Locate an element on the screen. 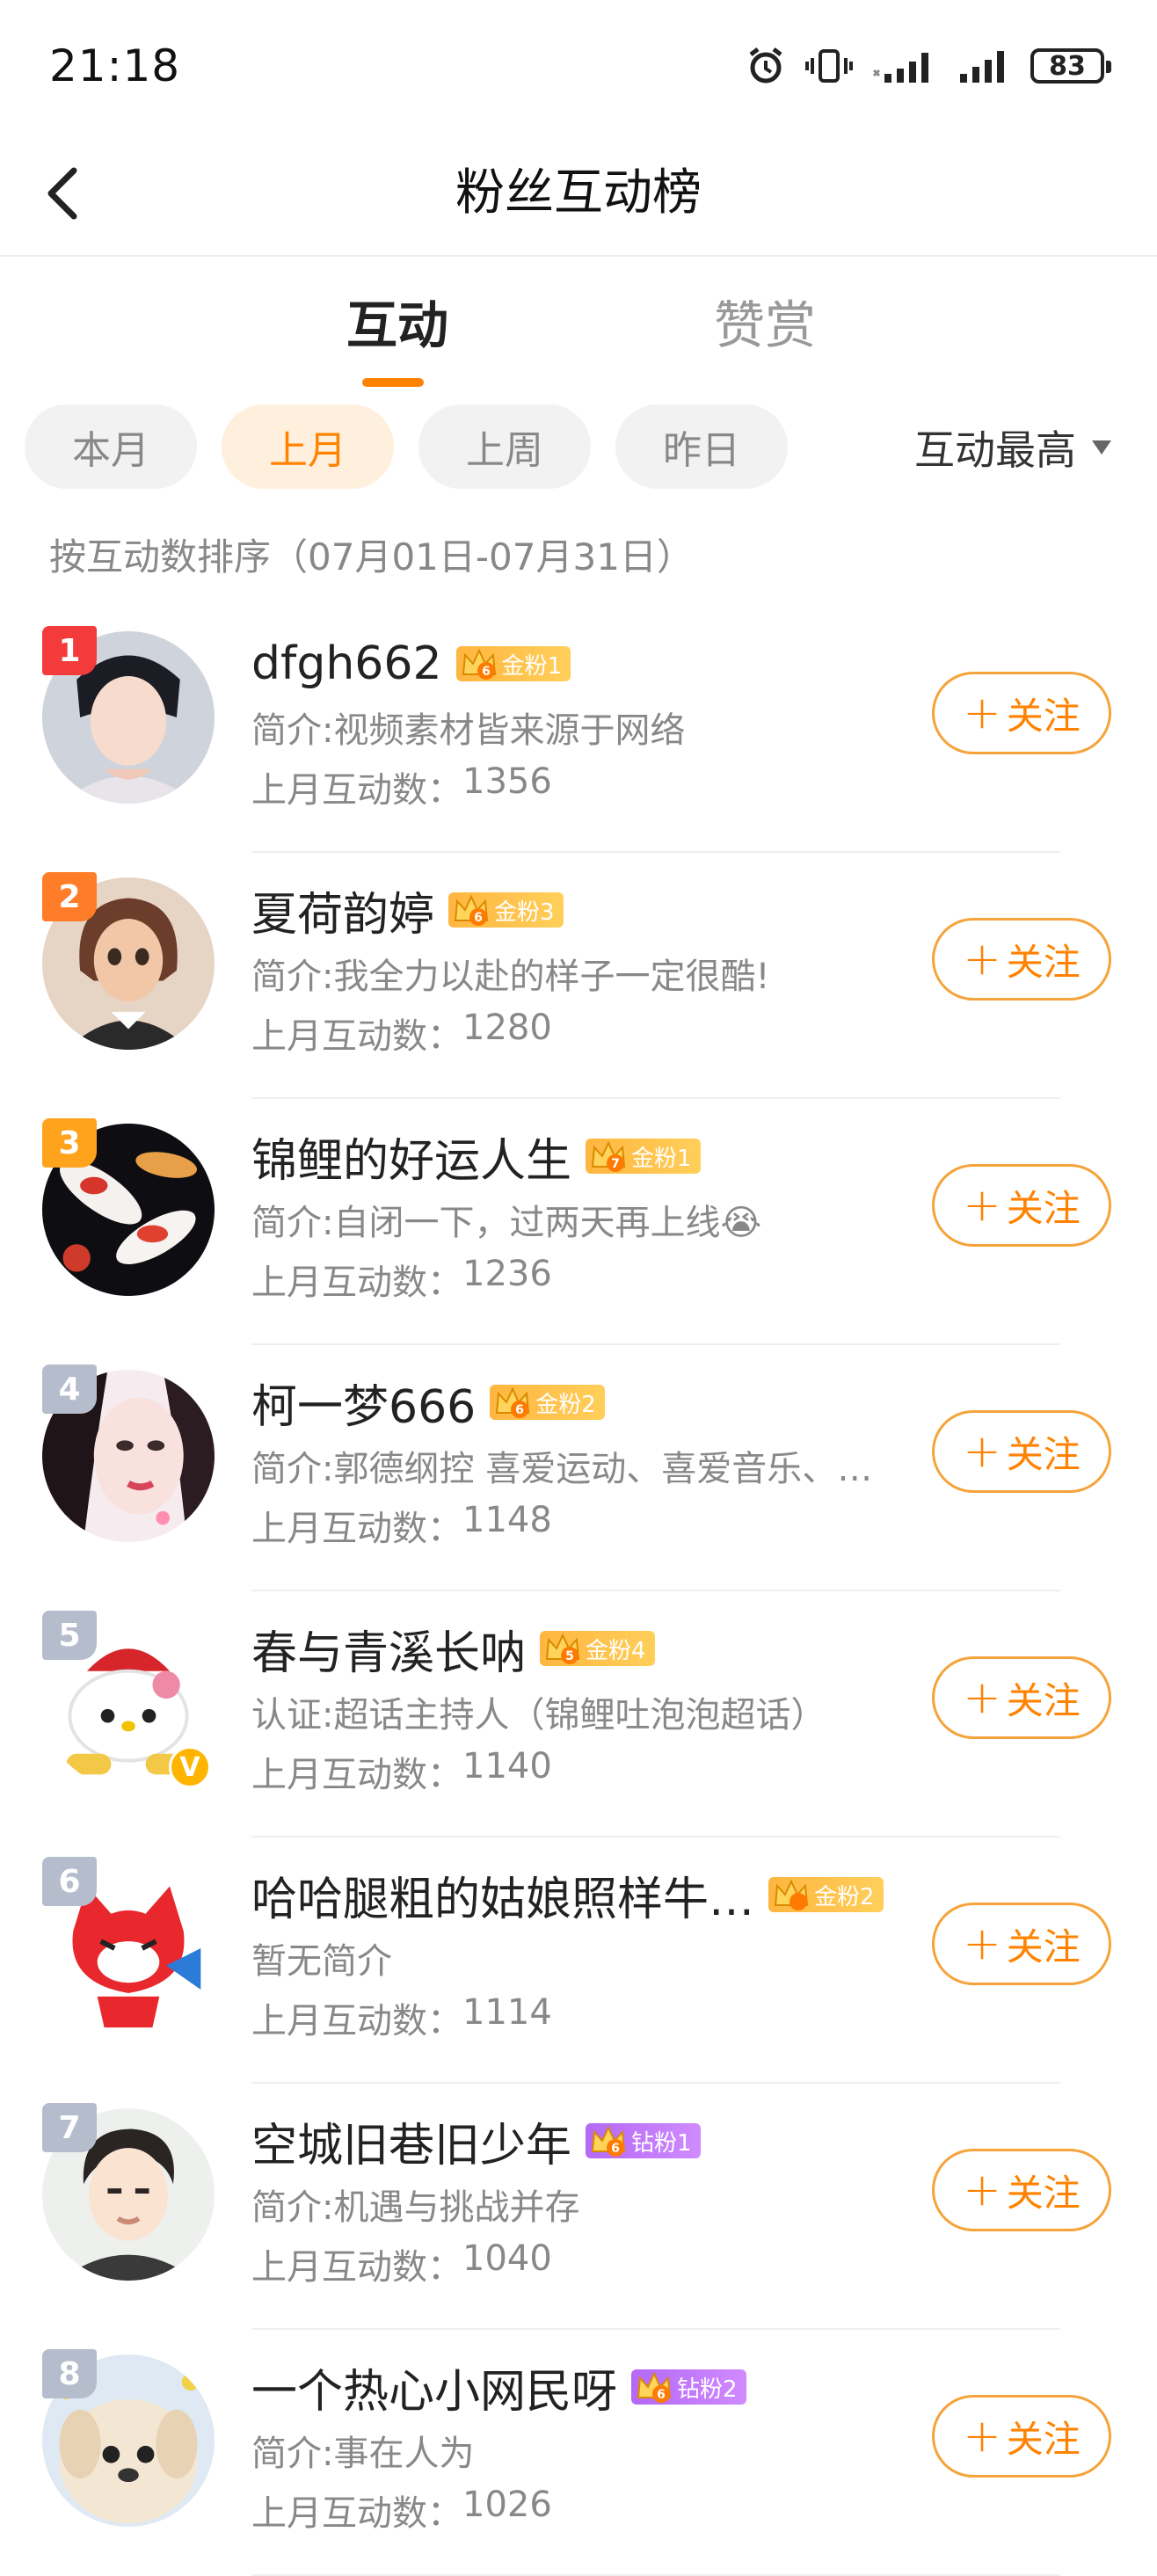 The width and height of the screenshot is (1157, 2576). fan-name: 夏荷韵婷 is located at coordinates (343, 910).